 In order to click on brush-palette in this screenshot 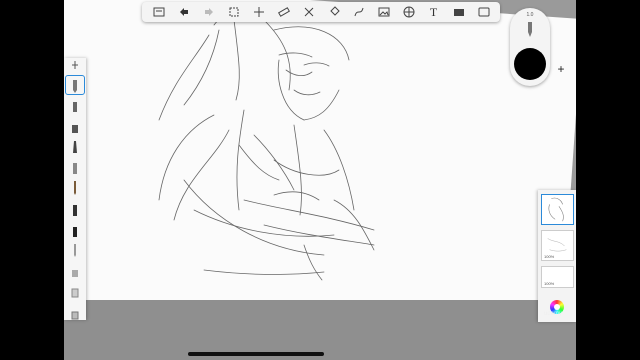, I will do `click(75, 189)`.